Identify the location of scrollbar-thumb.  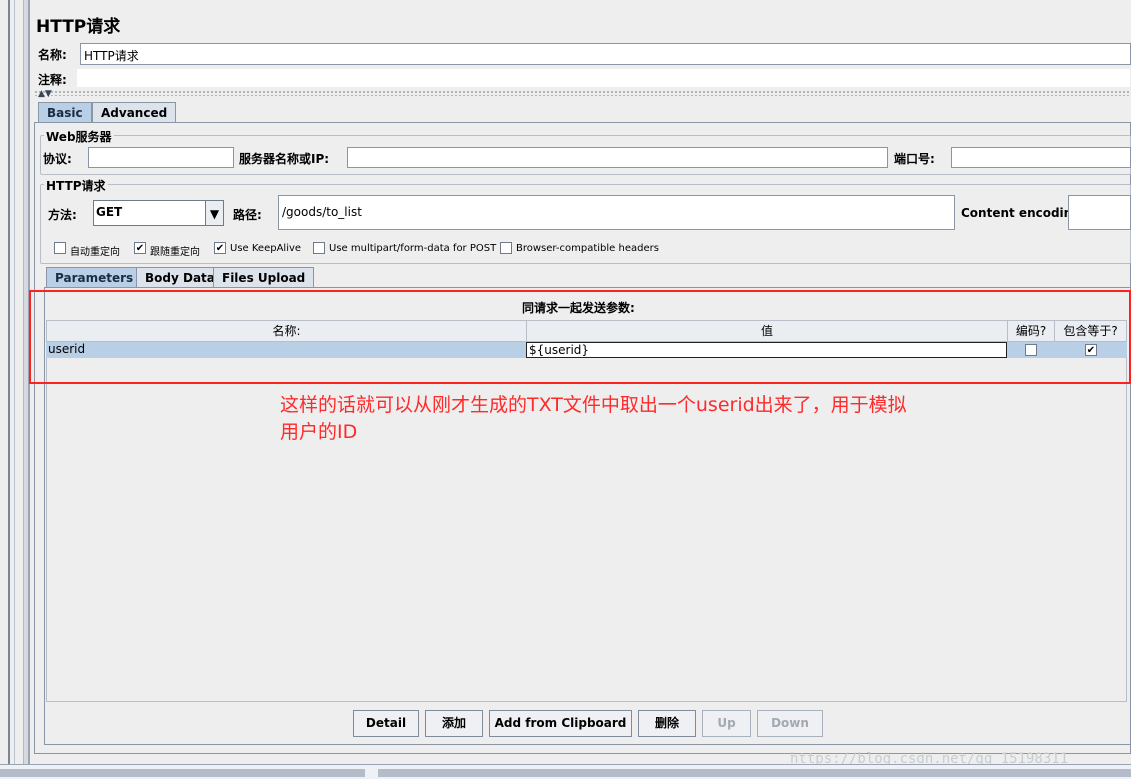
(754, 773).